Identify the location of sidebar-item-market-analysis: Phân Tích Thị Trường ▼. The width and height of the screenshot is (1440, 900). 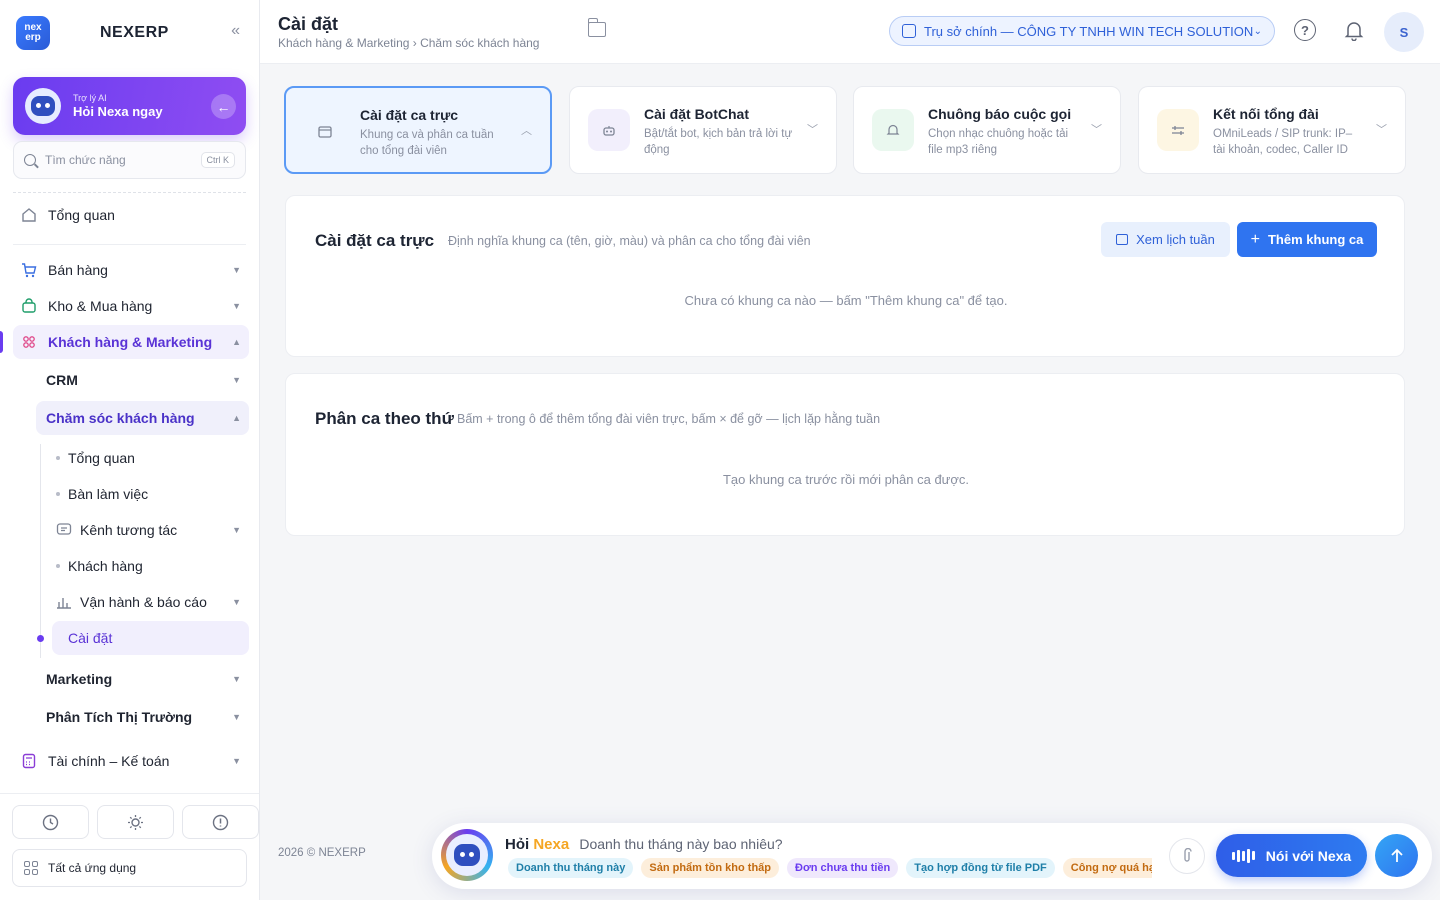
(142, 717).